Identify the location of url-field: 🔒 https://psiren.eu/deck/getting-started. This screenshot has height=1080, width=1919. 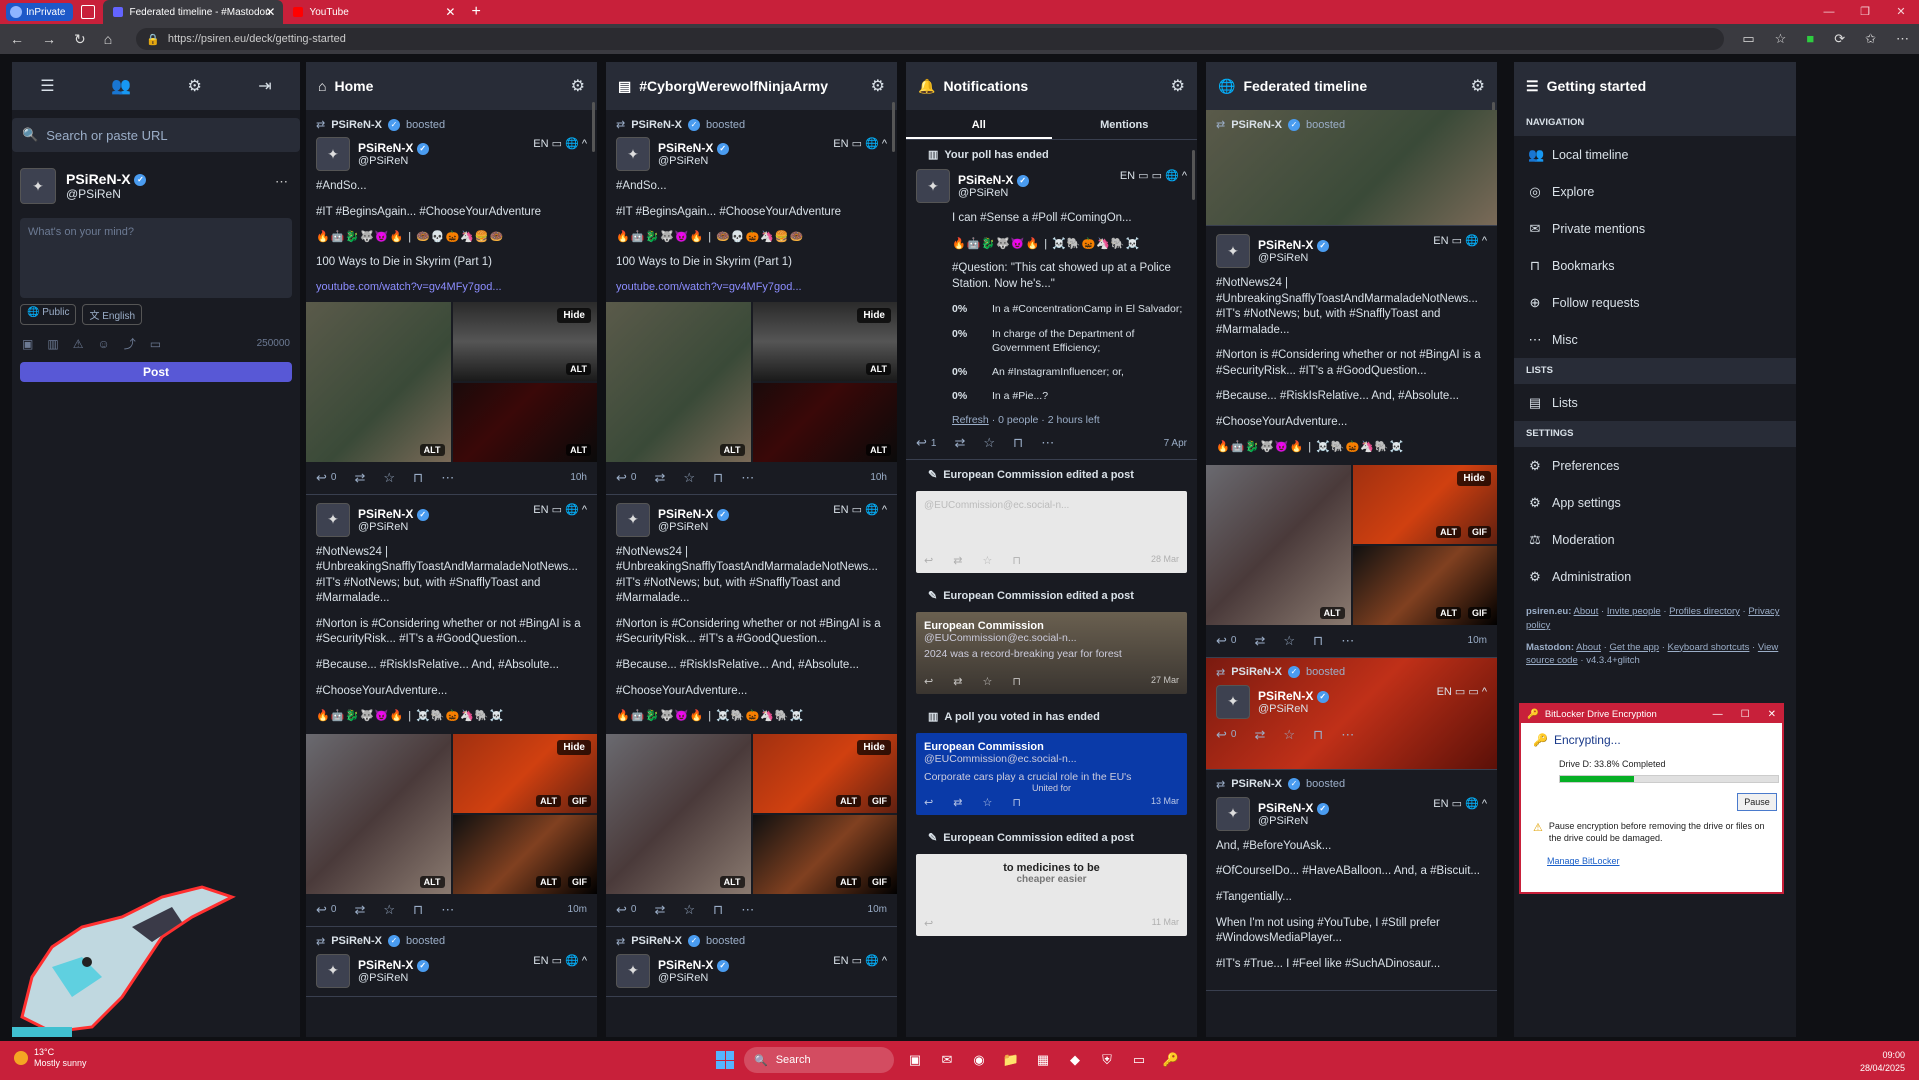
(930, 39).